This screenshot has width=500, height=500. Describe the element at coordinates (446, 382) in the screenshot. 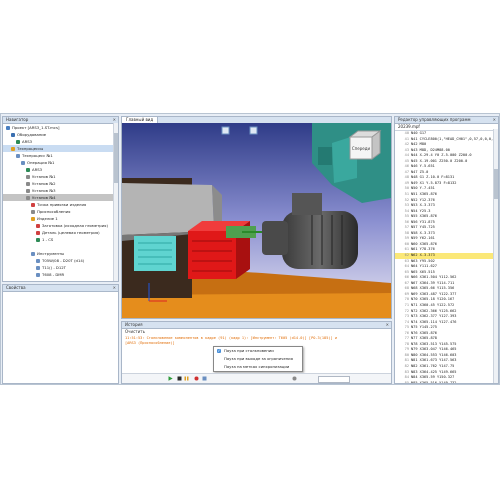

I see `code-line: 85 N85 X365.516 Y149.732` at that location.